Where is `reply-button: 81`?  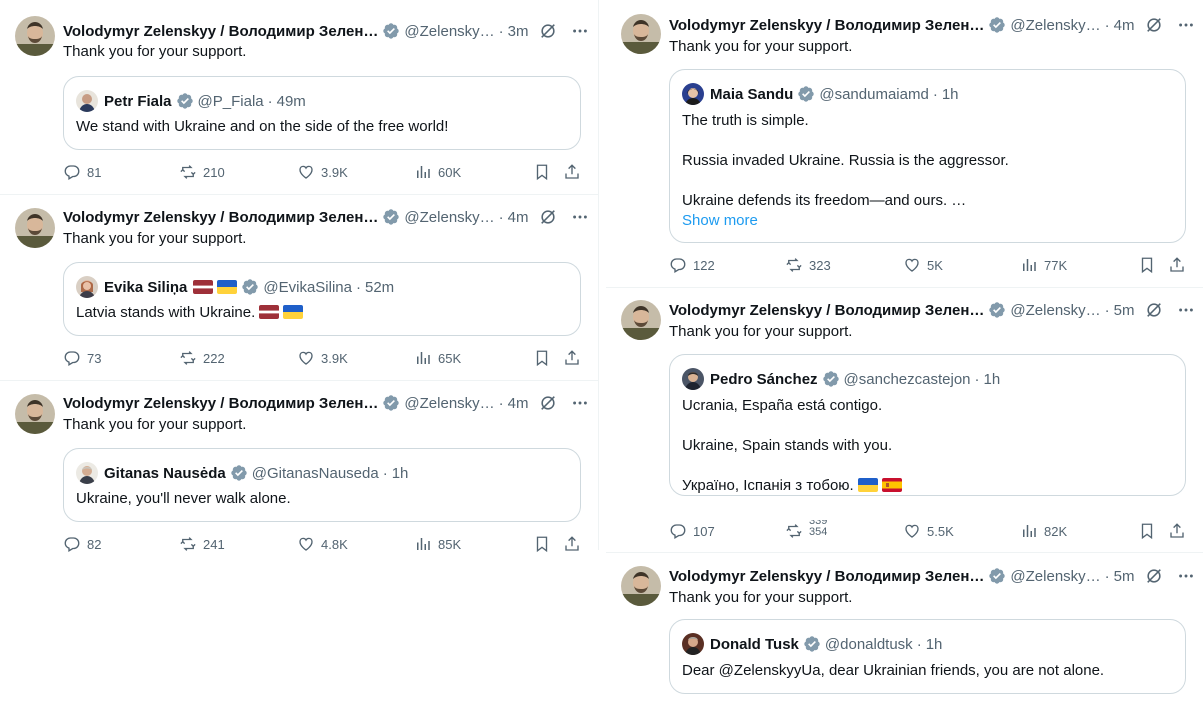
reply-button: 81 is located at coordinates (82, 172).